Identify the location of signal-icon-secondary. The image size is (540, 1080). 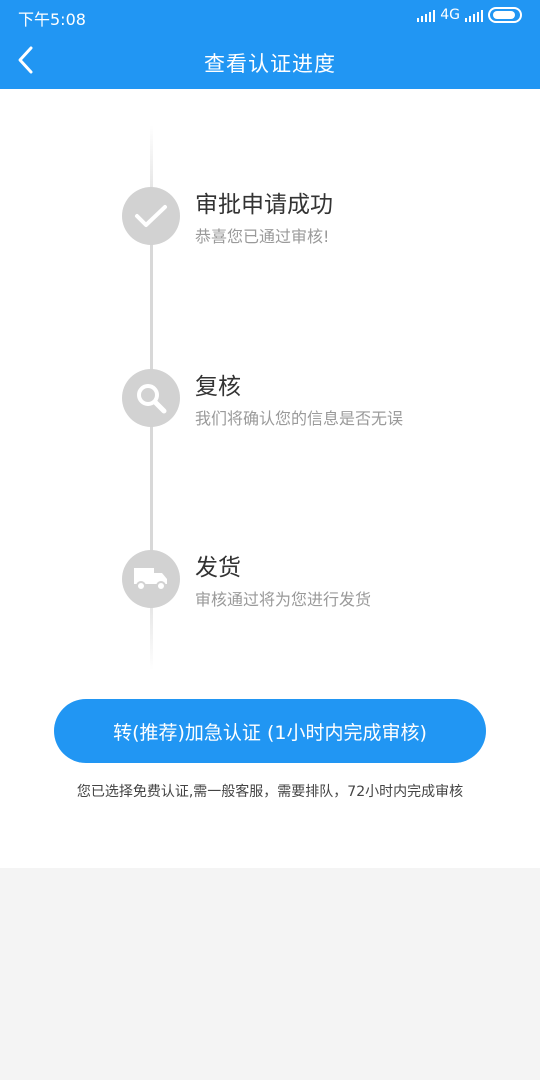
(474, 15).